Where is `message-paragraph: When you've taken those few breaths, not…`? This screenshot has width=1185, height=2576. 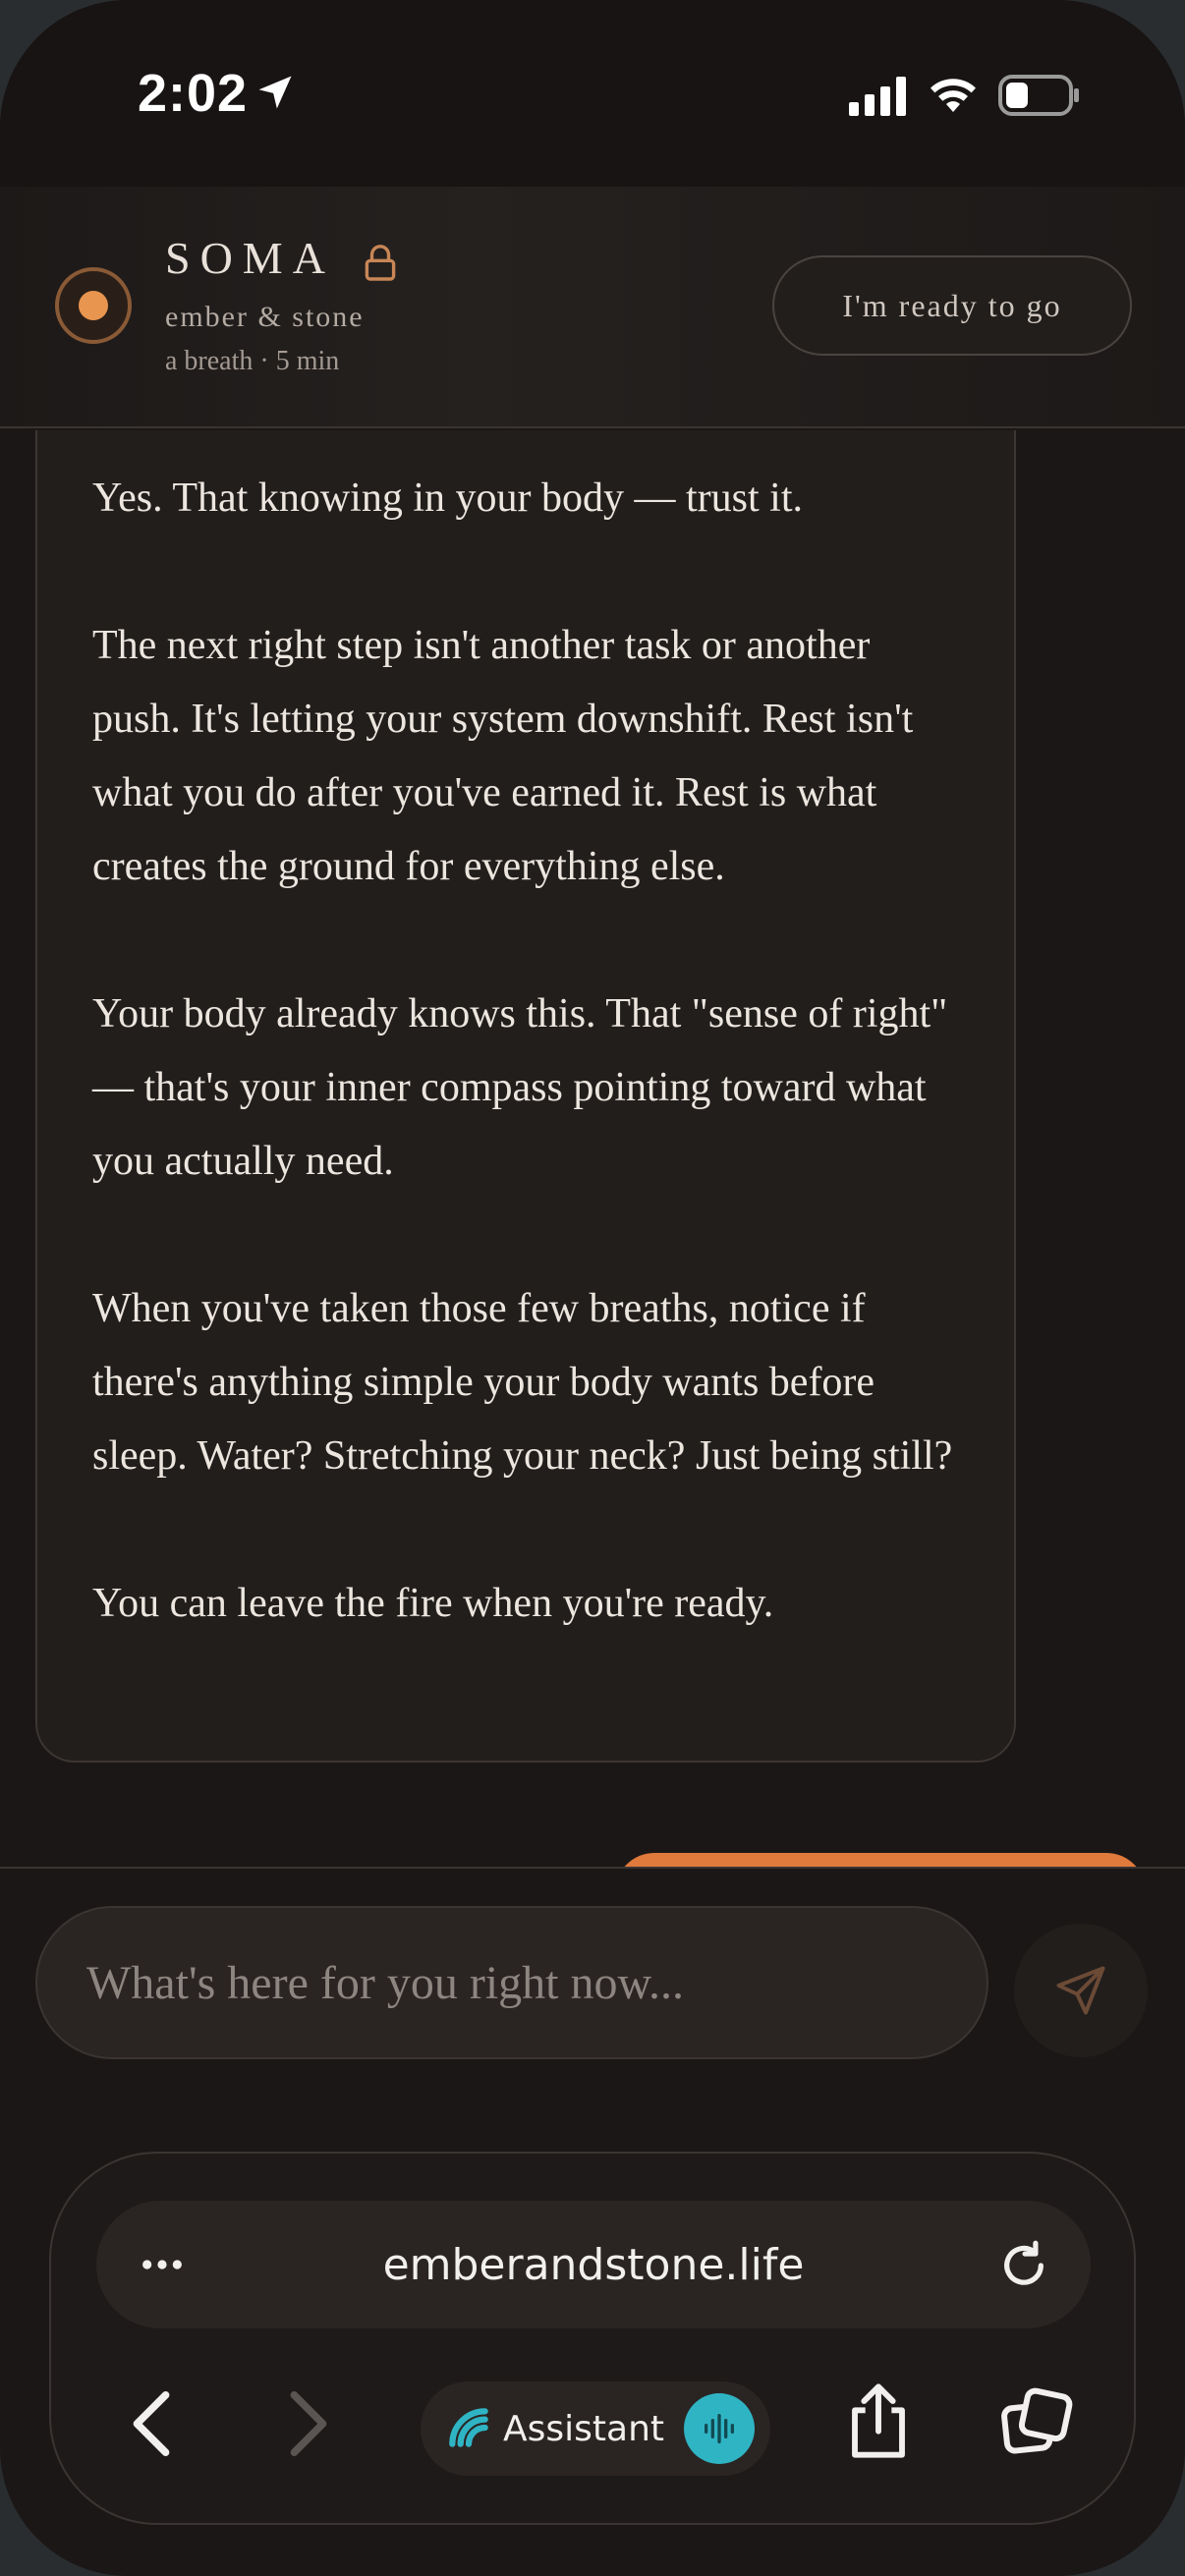
message-paragraph: When you've taken those few breaths, not… is located at coordinates (523, 1382).